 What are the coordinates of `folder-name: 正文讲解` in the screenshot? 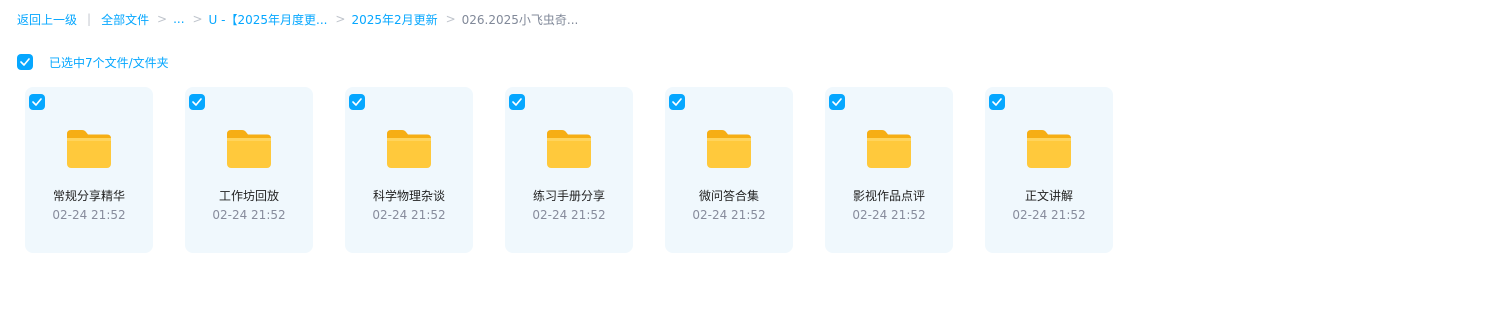 It's located at (1049, 195).